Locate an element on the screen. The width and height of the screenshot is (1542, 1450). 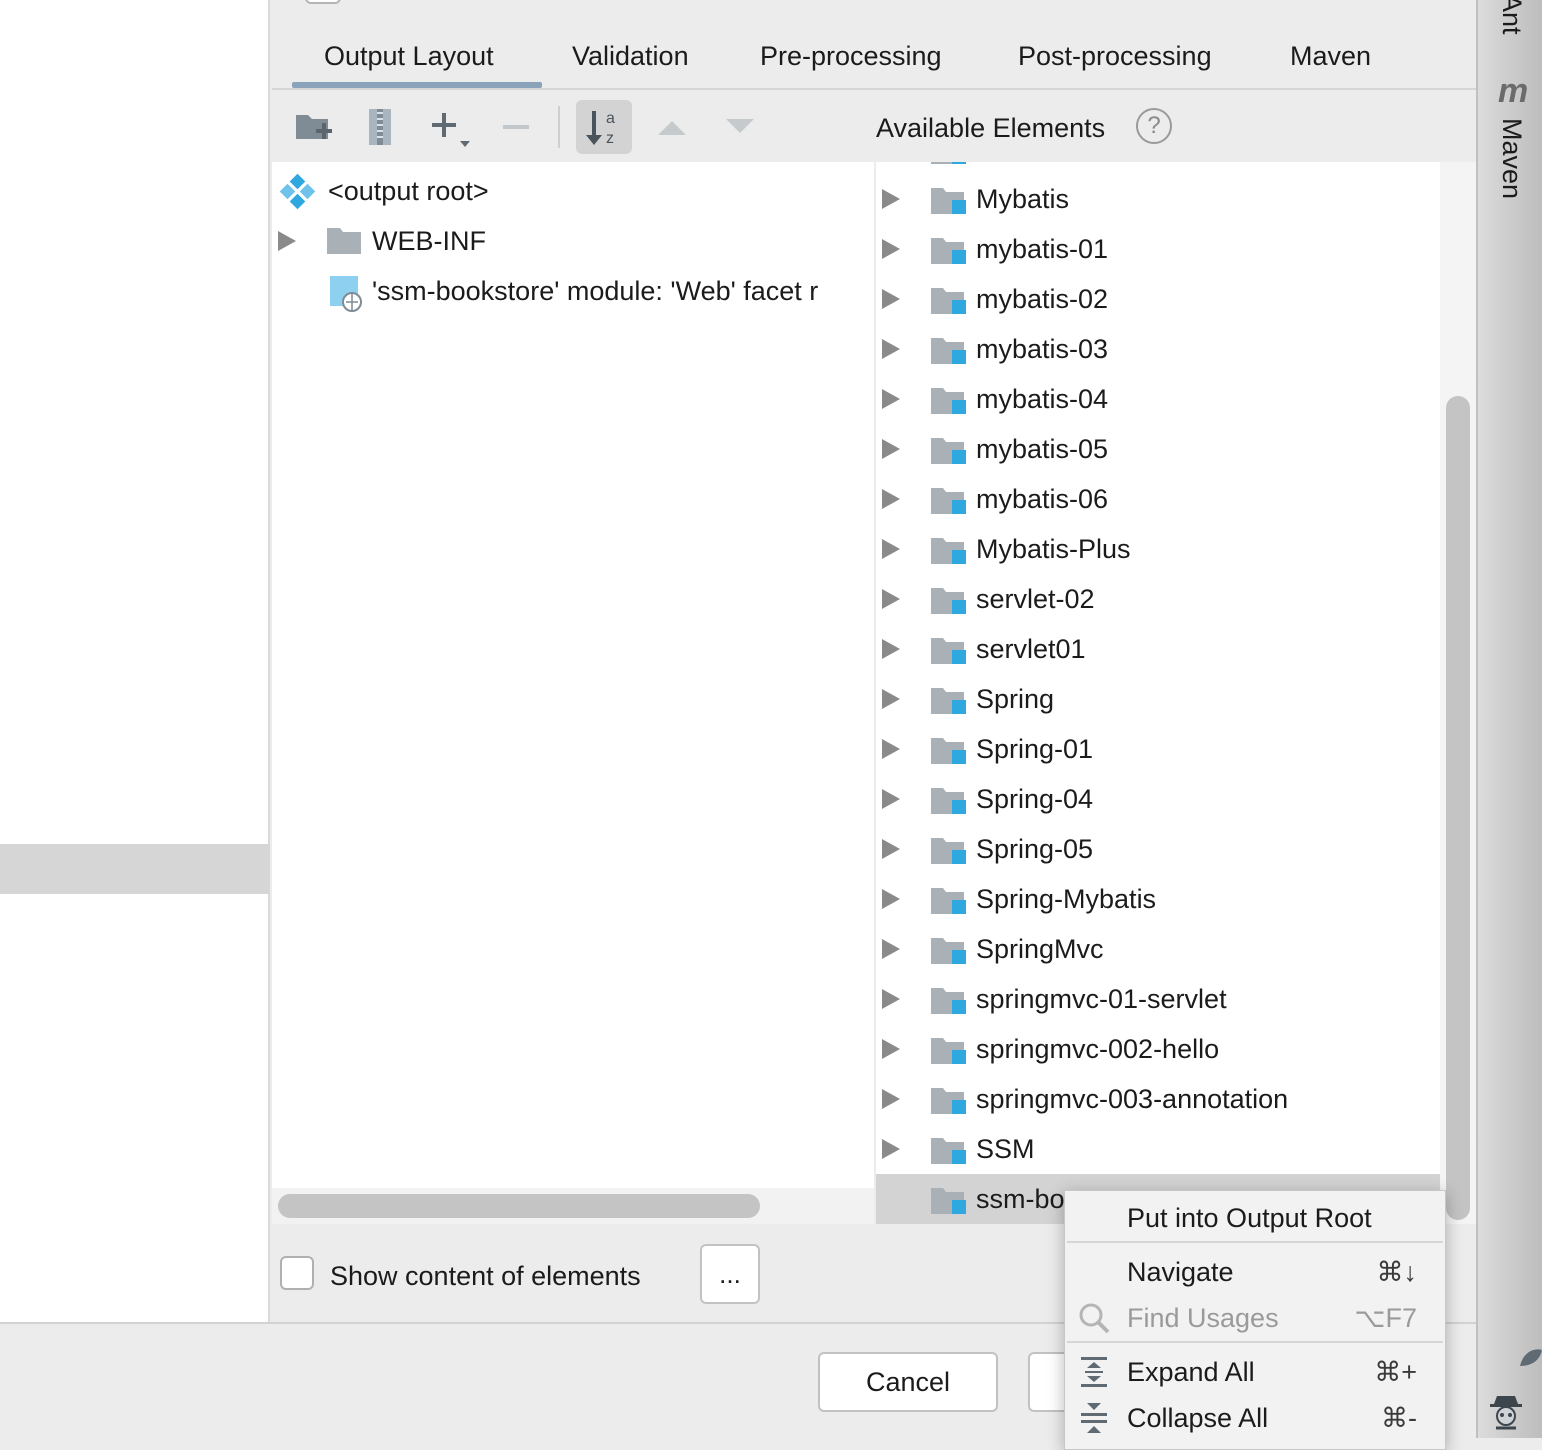
tab-maven: Maven is located at coordinates (1330, 58).